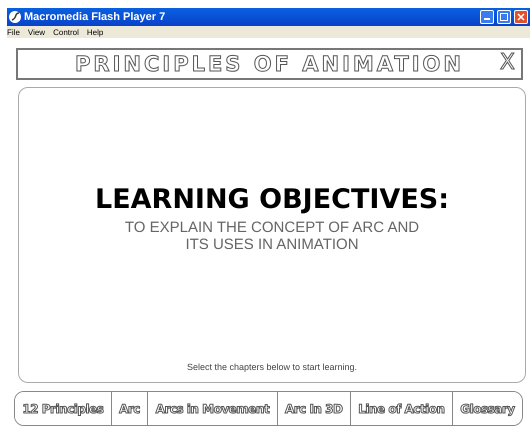  Describe the element at coordinates (507, 63) in the screenshot. I see `close-button: X` at that location.